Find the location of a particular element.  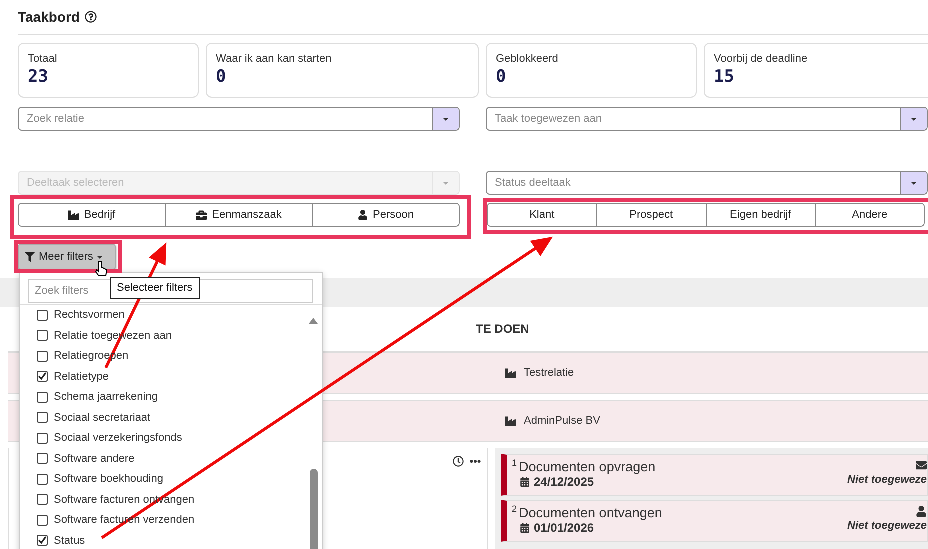

filter-option: Rechtsvormen is located at coordinates (171, 315).